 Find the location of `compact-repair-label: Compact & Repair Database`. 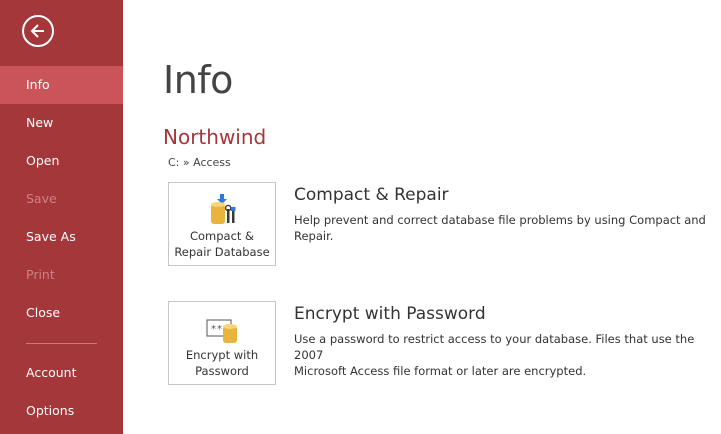

compact-repair-label: Compact & Repair Database is located at coordinates (222, 244).